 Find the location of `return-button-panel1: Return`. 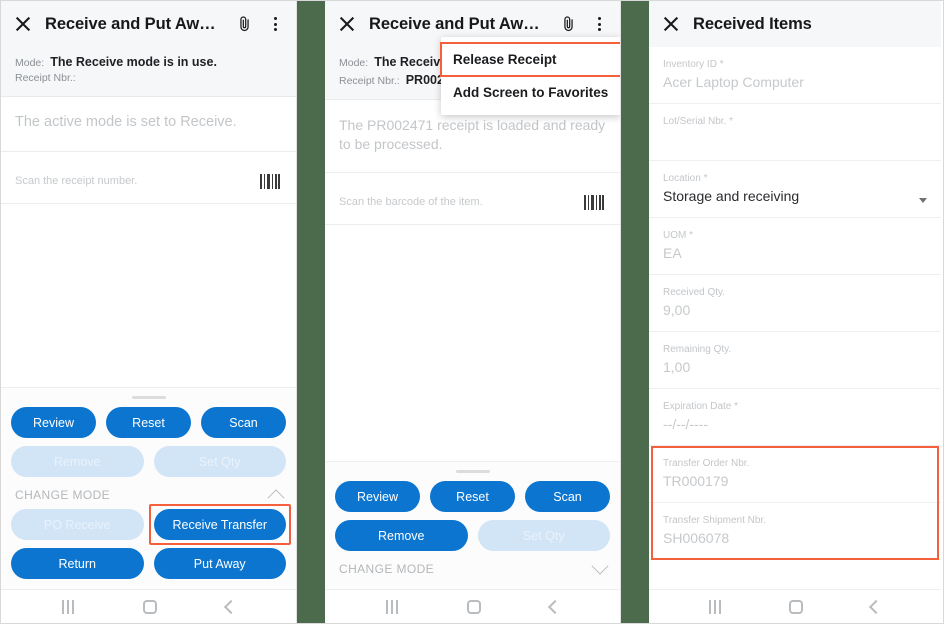

return-button-panel1: Return is located at coordinates (77, 563).